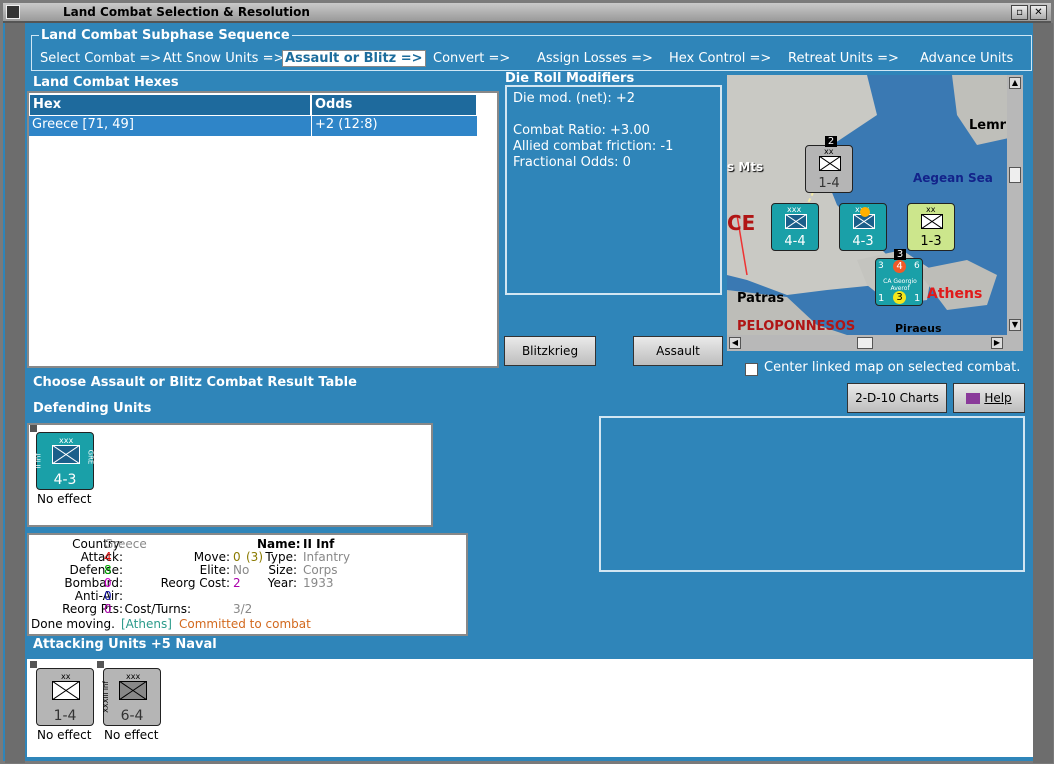  I want to click on hexes-title: Land Combat Hexes, so click(106, 82).